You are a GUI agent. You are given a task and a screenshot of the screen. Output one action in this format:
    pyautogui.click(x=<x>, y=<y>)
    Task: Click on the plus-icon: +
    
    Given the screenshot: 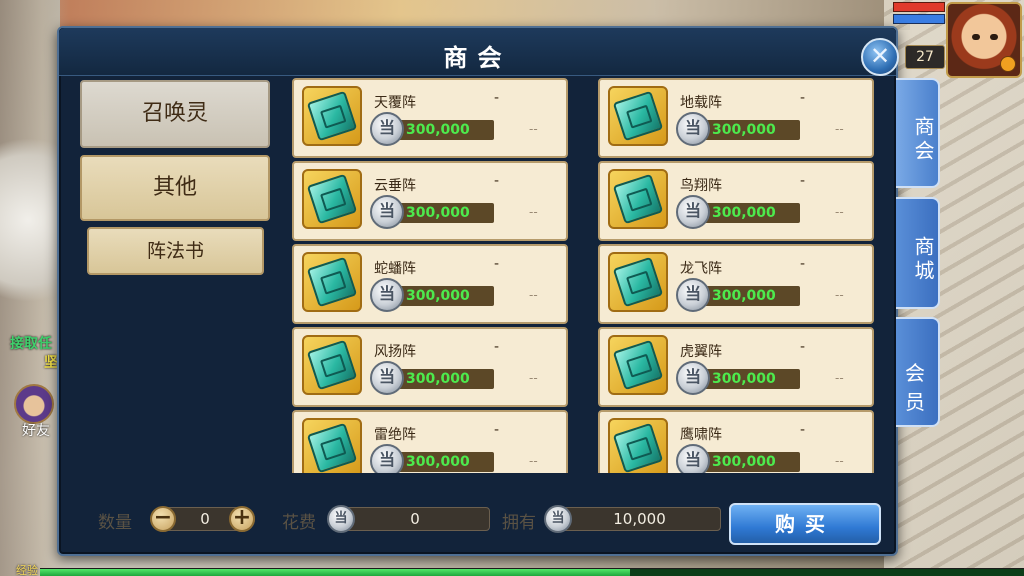 What is the action you would take?
    pyautogui.click(x=242, y=519)
    